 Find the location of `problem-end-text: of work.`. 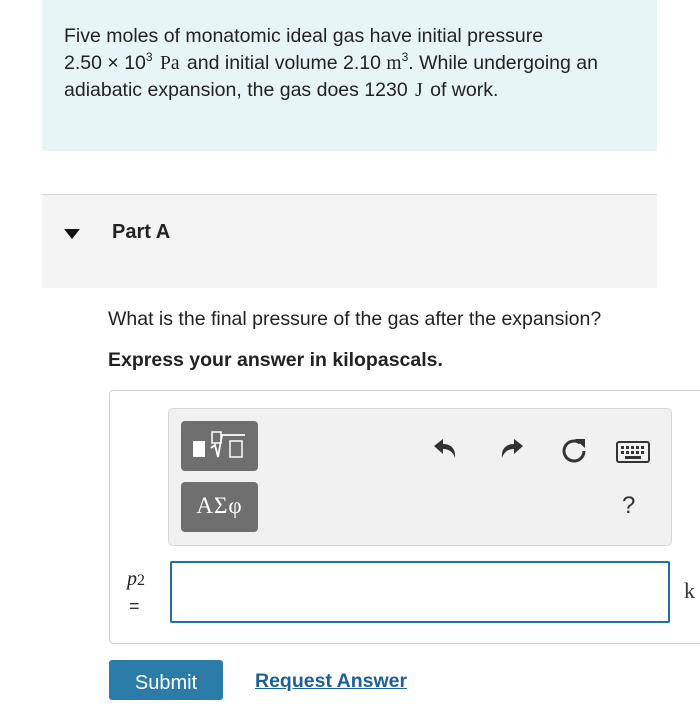

problem-end-text: of work. is located at coordinates (464, 90).